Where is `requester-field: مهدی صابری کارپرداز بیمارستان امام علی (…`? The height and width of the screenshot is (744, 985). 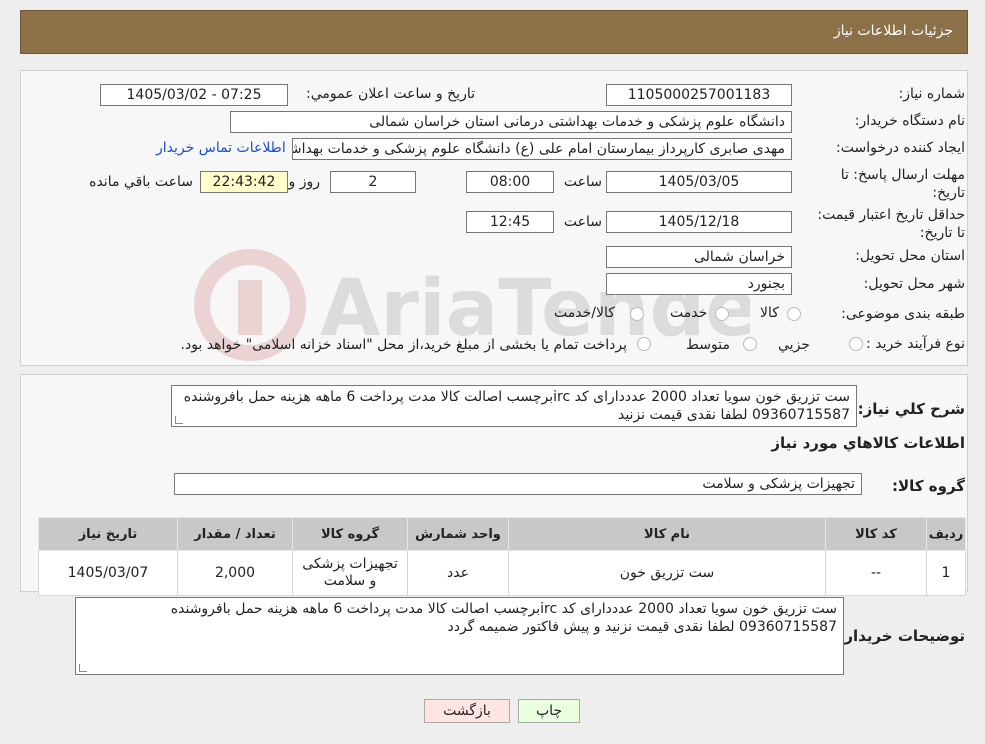 requester-field: مهدی صابری کارپرداز بیمارستان امام علی (… is located at coordinates (542, 149).